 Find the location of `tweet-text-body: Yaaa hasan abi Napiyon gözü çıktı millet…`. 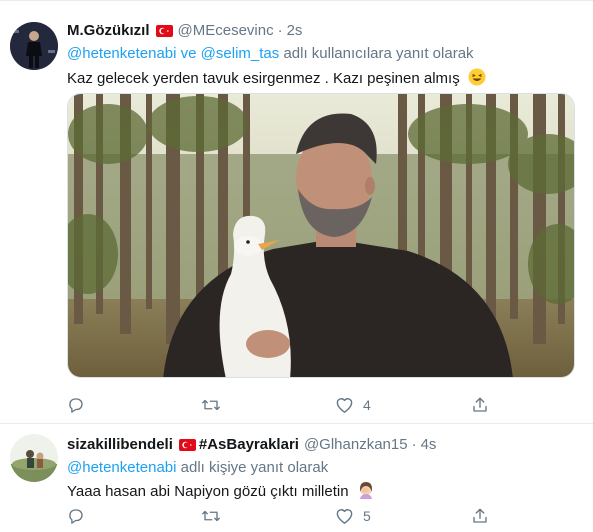

tweet-text-body: Yaaa hasan abi Napiyon gözü çıktı millet… is located at coordinates (208, 491).